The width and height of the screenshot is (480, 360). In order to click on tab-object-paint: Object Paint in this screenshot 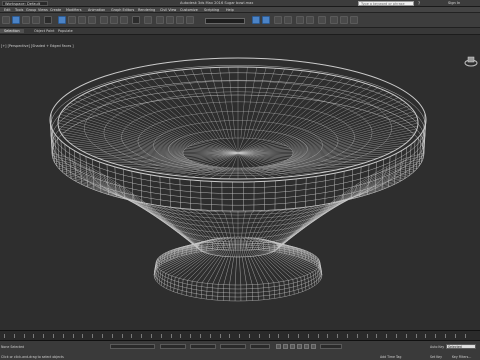, I will do `click(44, 31)`.